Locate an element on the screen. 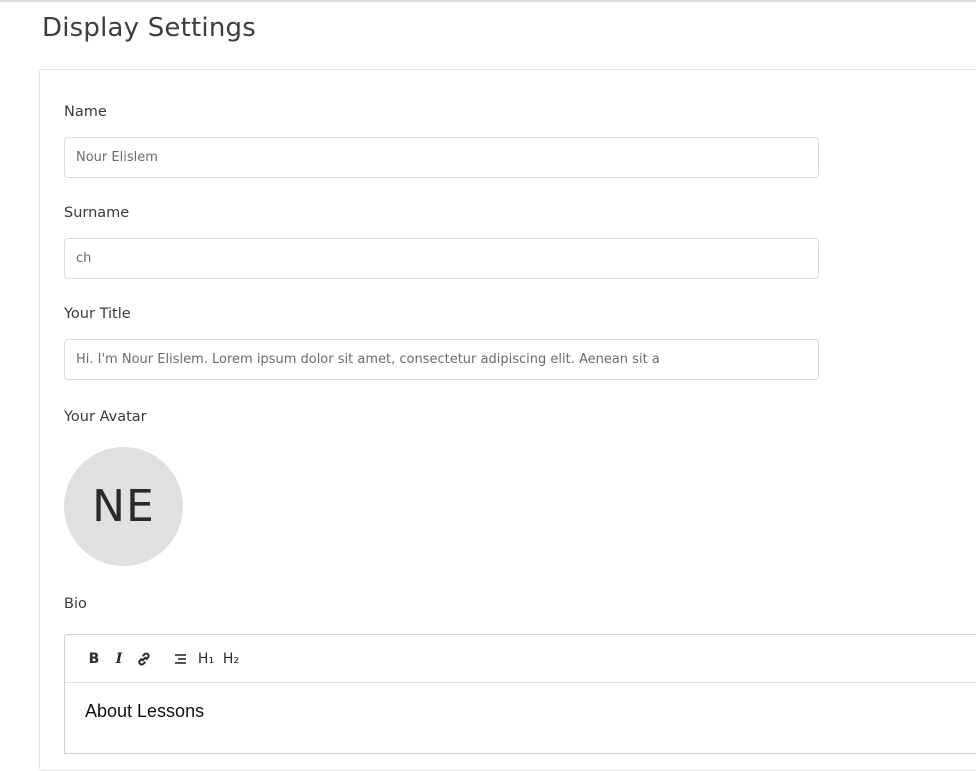  heading2-button: H₂ is located at coordinates (231, 659).